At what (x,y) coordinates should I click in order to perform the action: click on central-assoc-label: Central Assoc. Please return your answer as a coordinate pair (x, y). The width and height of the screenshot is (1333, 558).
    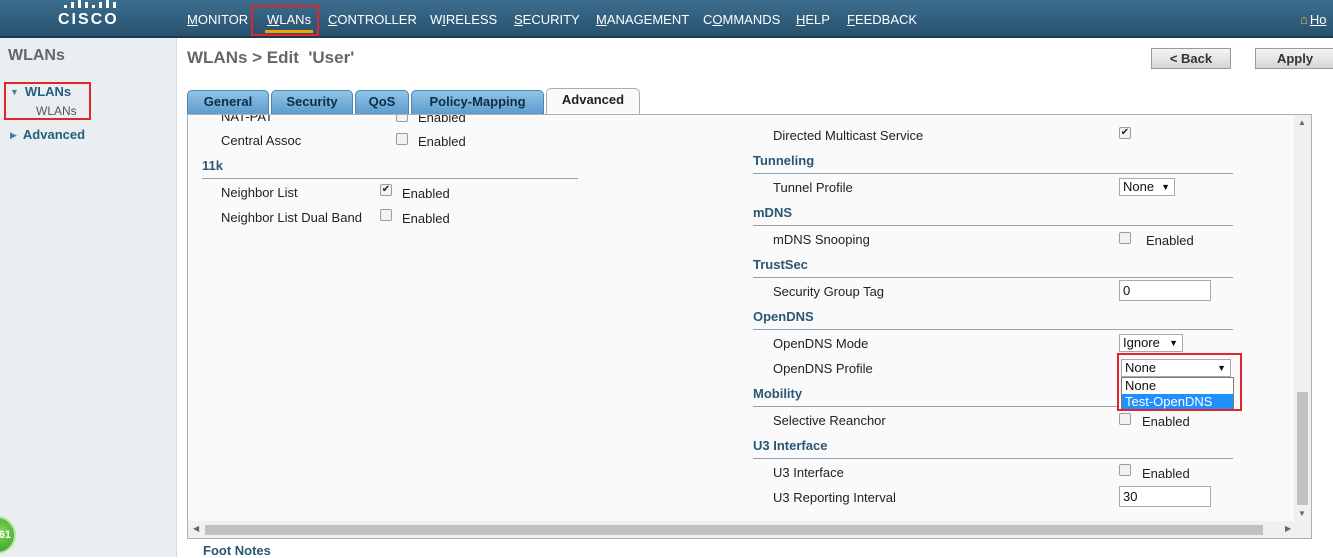
    Looking at the image, I should click on (261, 140).